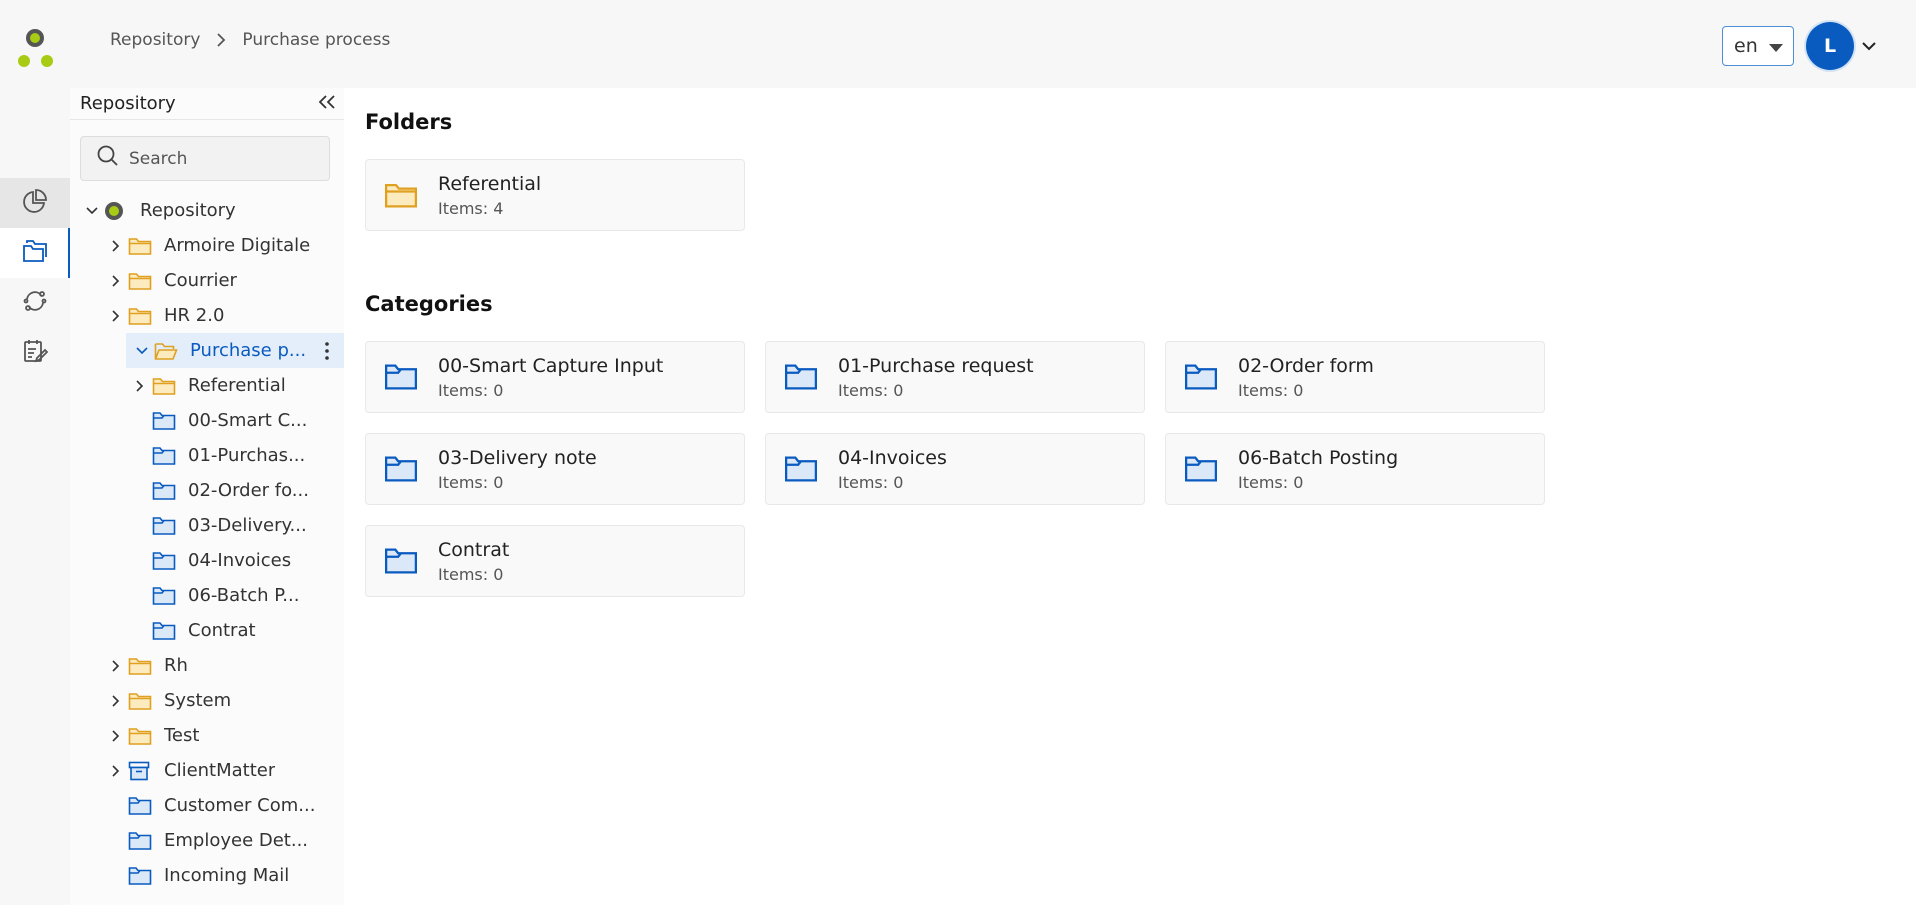 Image resolution: width=1916 pixels, height=905 pixels. What do you see at coordinates (207, 560) in the screenshot?
I see `tree-item: 04-Invoices` at bounding box center [207, 560].